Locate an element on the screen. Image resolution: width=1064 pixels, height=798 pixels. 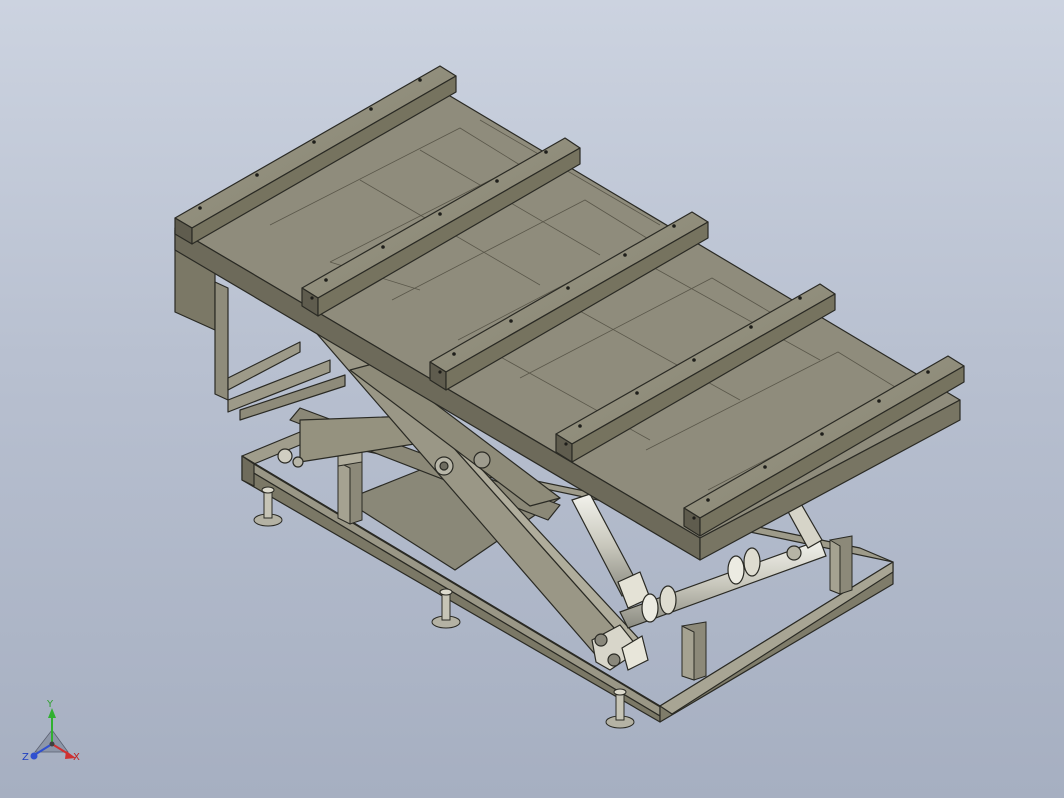
coordinate-triad: Y X Z is located at coordinates (51, 731).